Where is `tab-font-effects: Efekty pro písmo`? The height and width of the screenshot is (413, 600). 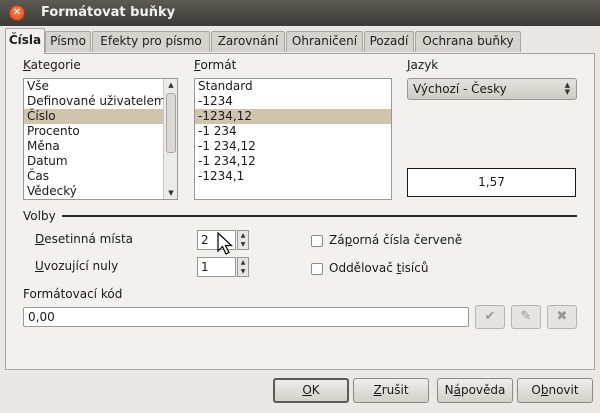
tab-font-effects: Efekty pro písmo is located at coordinates (151, 41).